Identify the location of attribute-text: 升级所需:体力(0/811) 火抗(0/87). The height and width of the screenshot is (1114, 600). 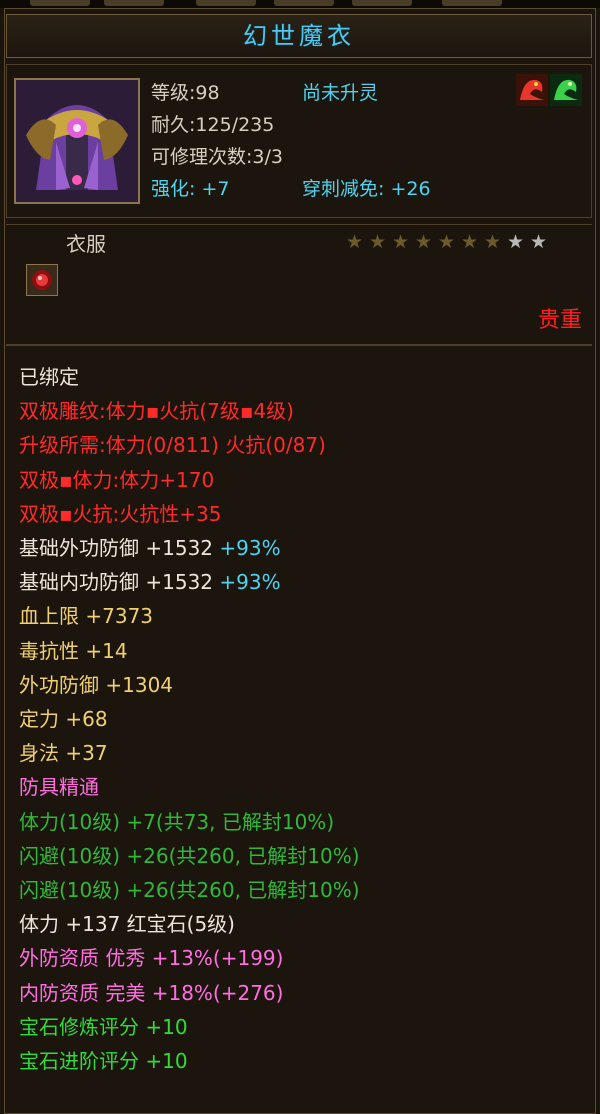
(172, 445).